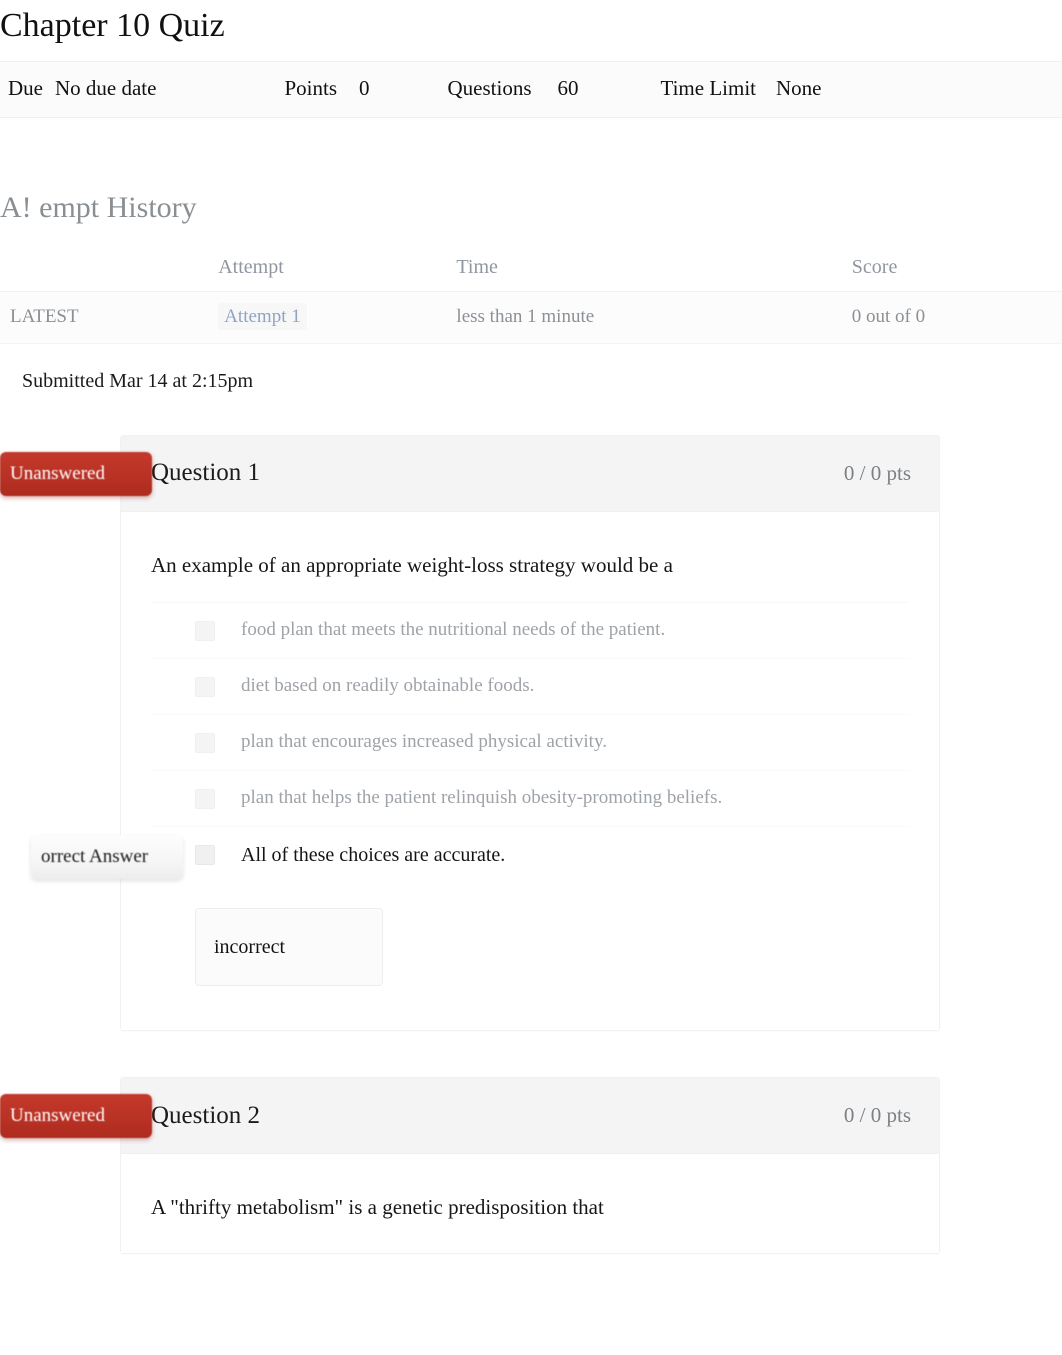 The height and width of the screenshot is (1355, 1062). I want to click on answer-row: diet based on readily obtainable foods., so click(530, 686).